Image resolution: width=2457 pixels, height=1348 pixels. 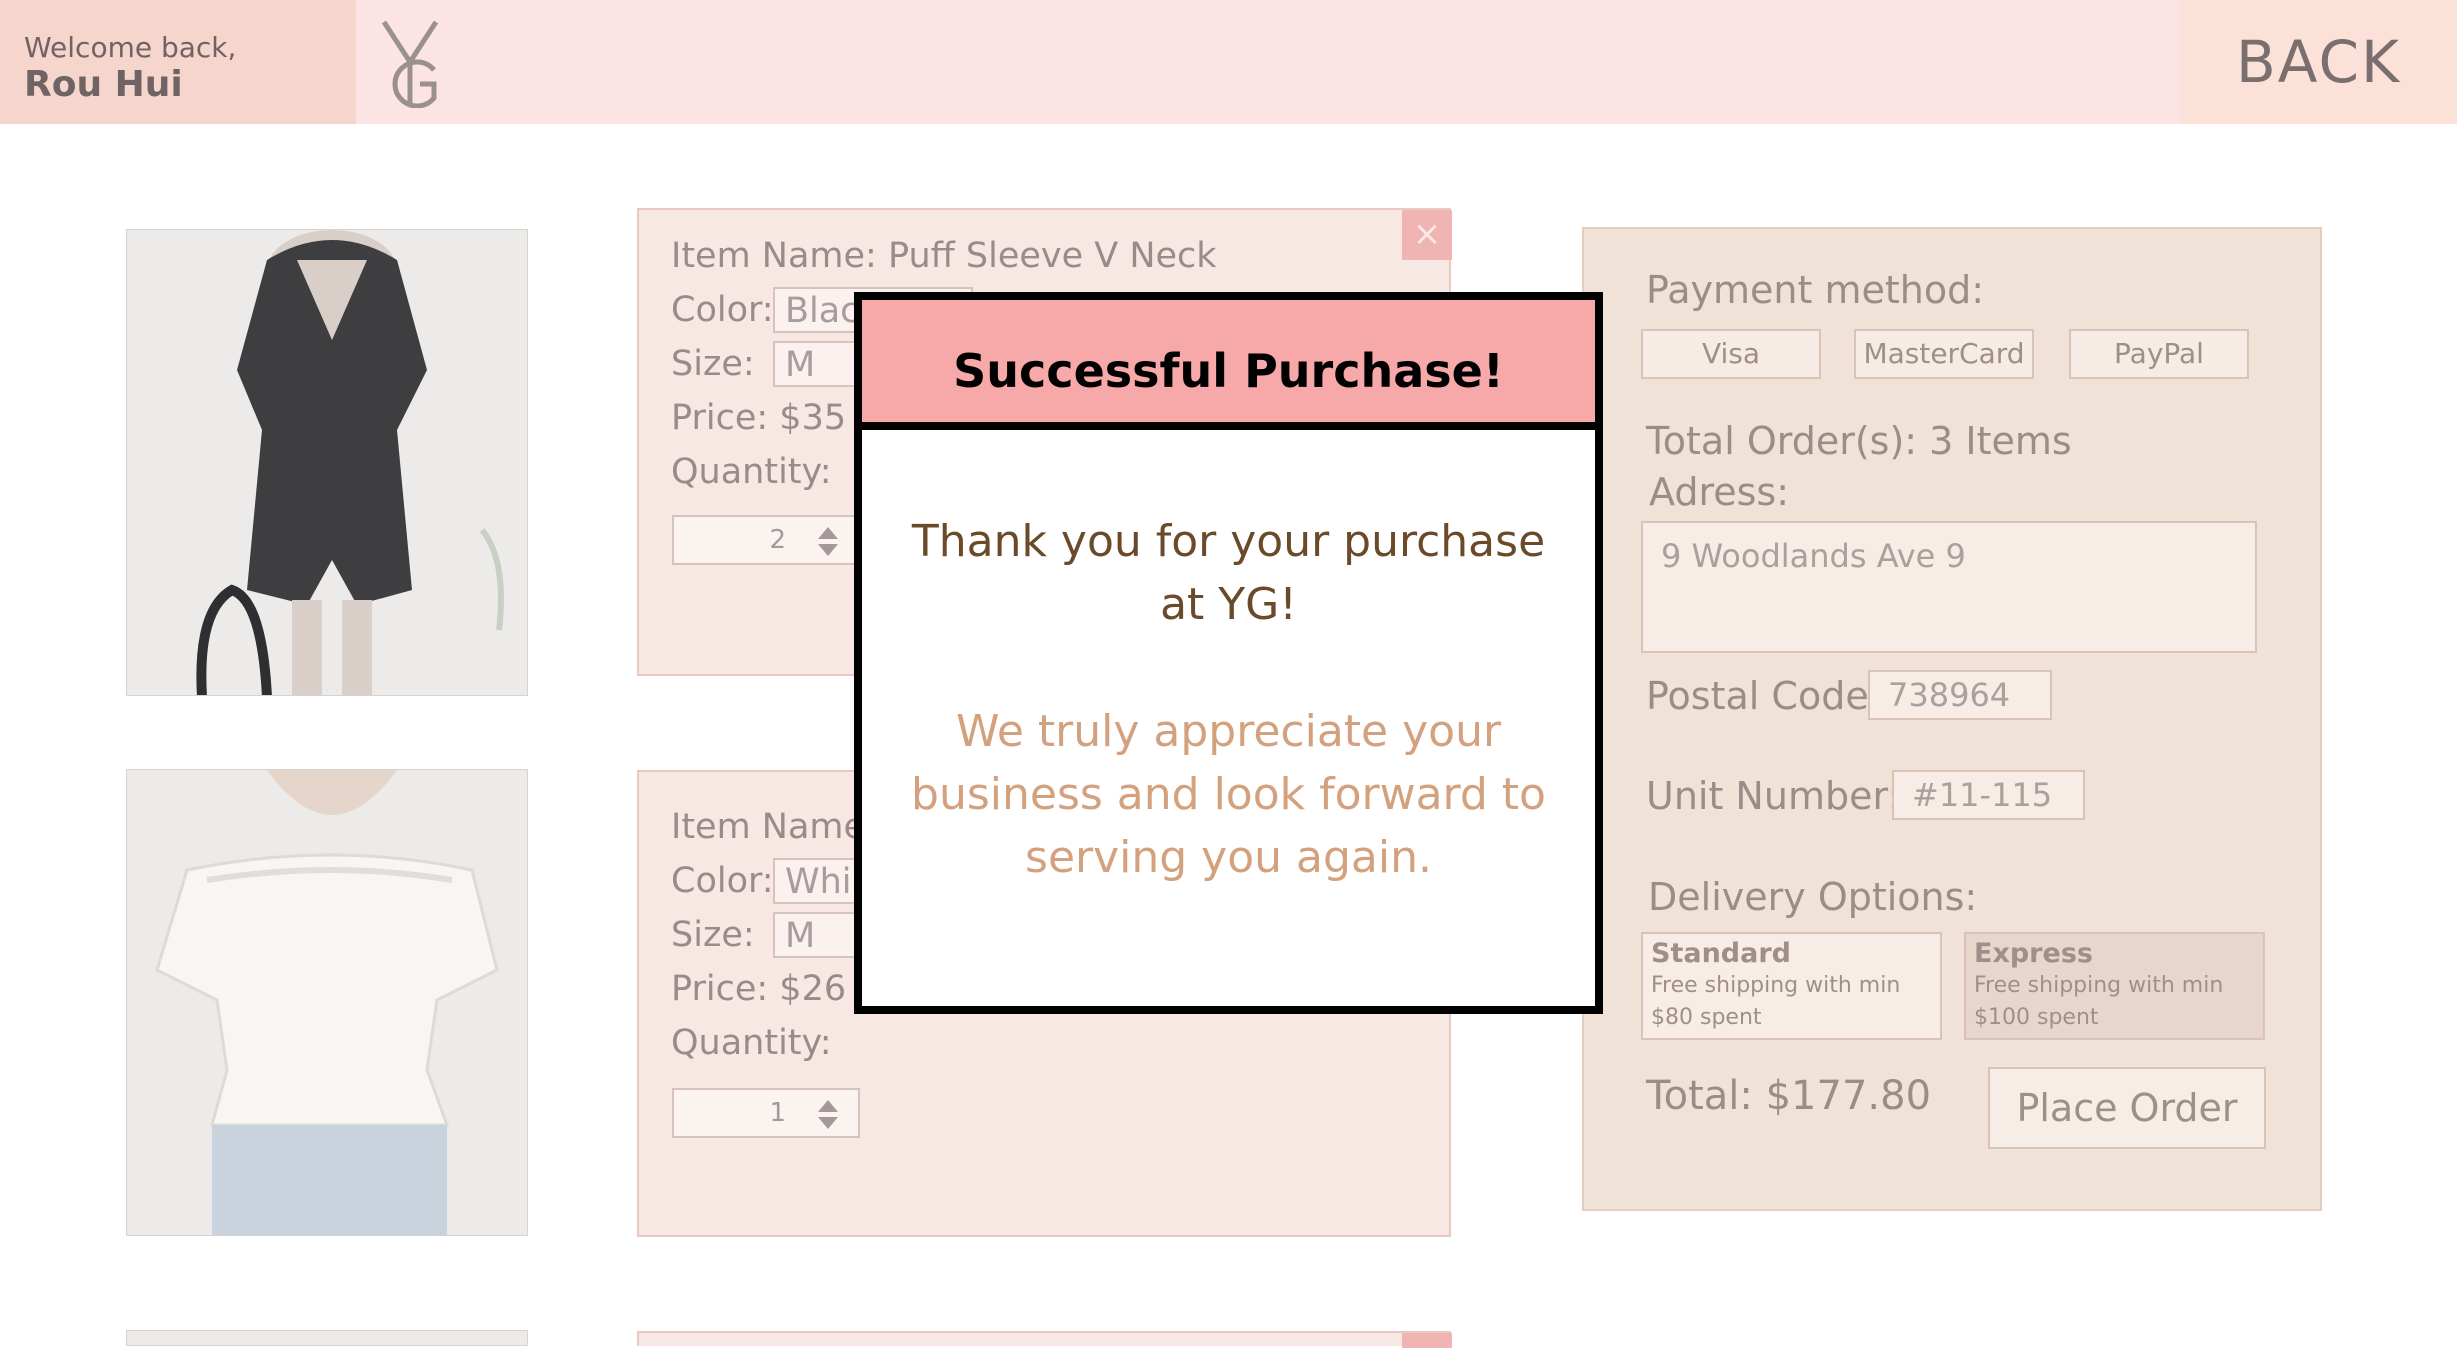 I want to click on delivery-options-label: Delivery Options:, so click(x=1813, y=897).